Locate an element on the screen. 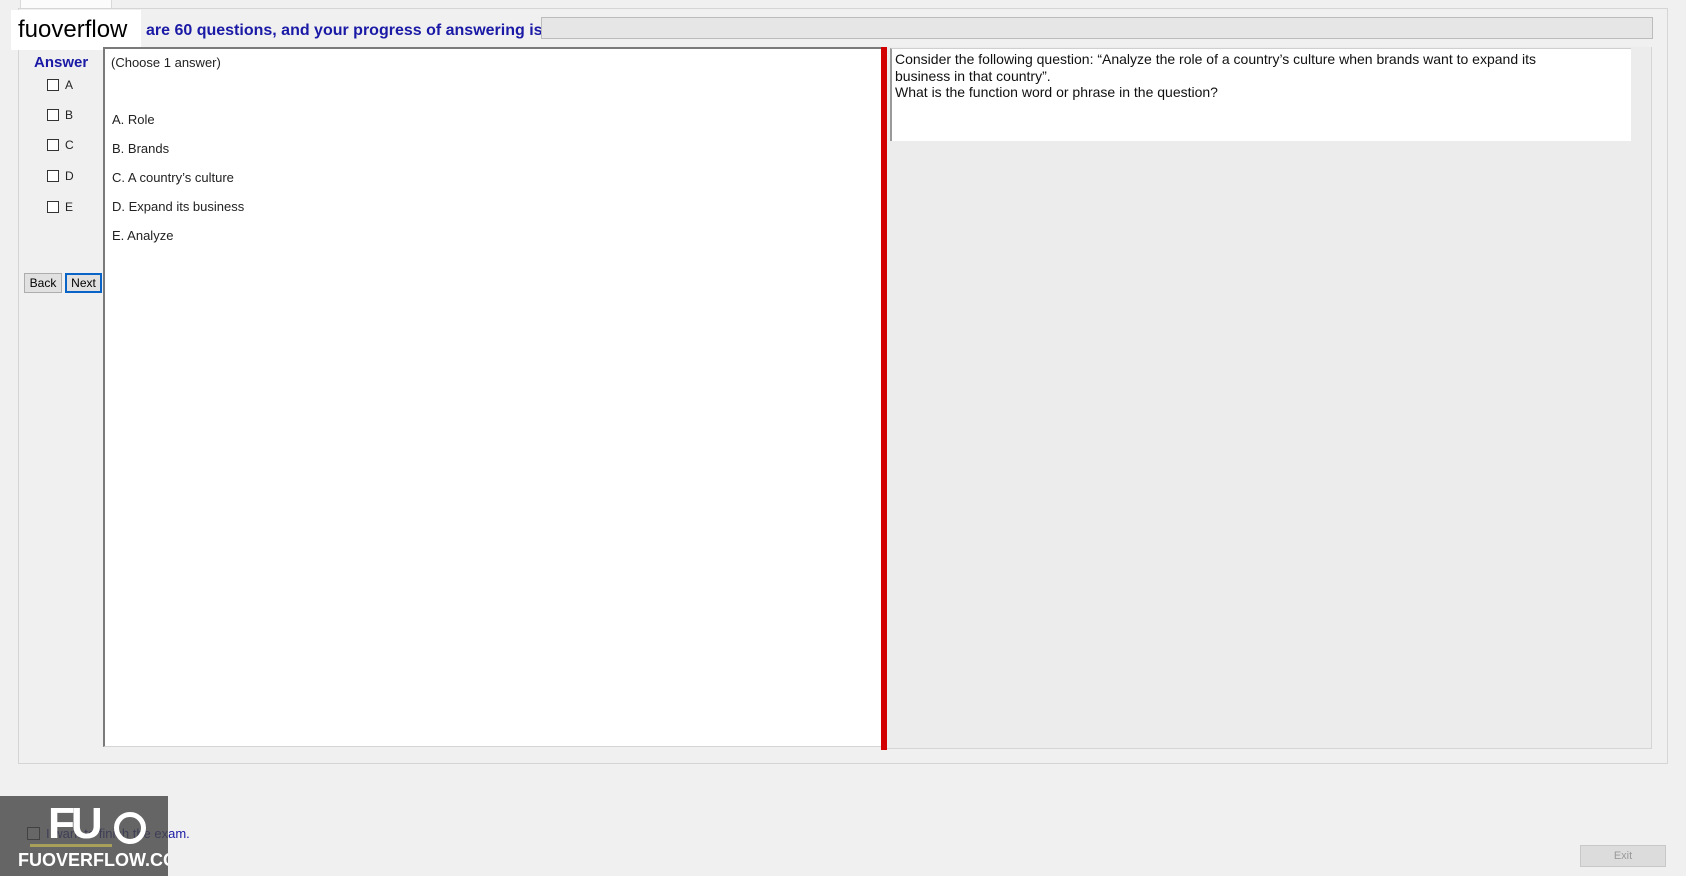 The height and width of the screenshot is (876, 1686). choice-b: B. Brands is located at coordinates (141, 148).